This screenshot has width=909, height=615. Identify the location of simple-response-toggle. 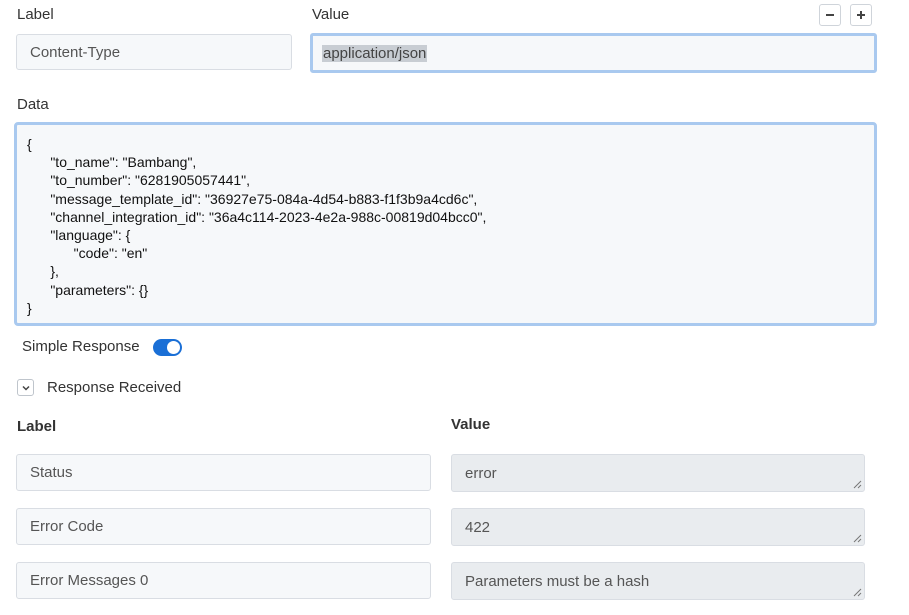
(167, 347).